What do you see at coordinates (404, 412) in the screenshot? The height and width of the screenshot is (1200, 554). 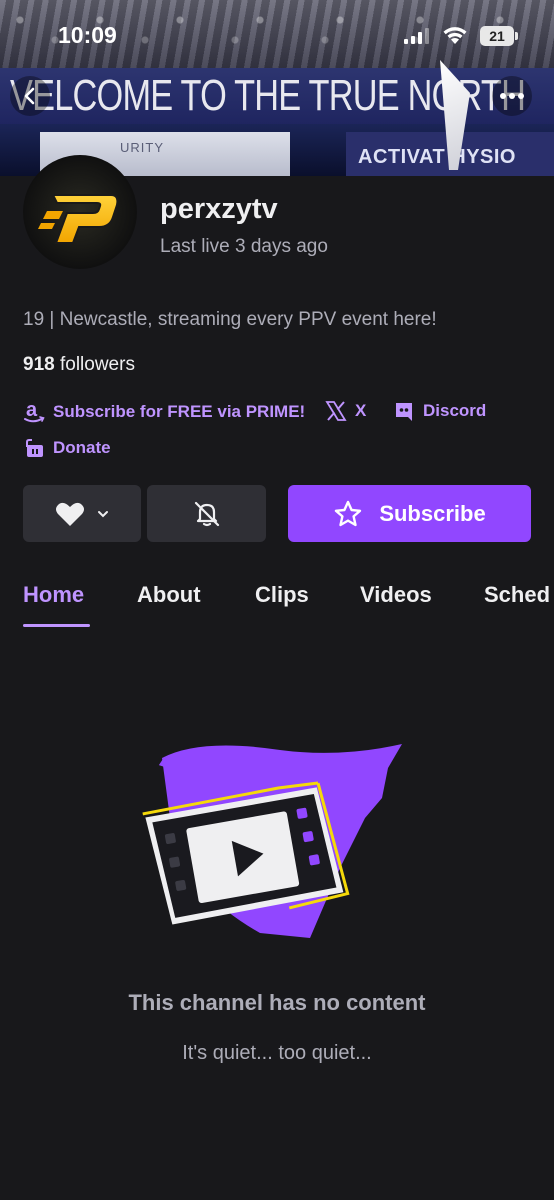 I see `discord-icon` at bounding box center [404, 412].